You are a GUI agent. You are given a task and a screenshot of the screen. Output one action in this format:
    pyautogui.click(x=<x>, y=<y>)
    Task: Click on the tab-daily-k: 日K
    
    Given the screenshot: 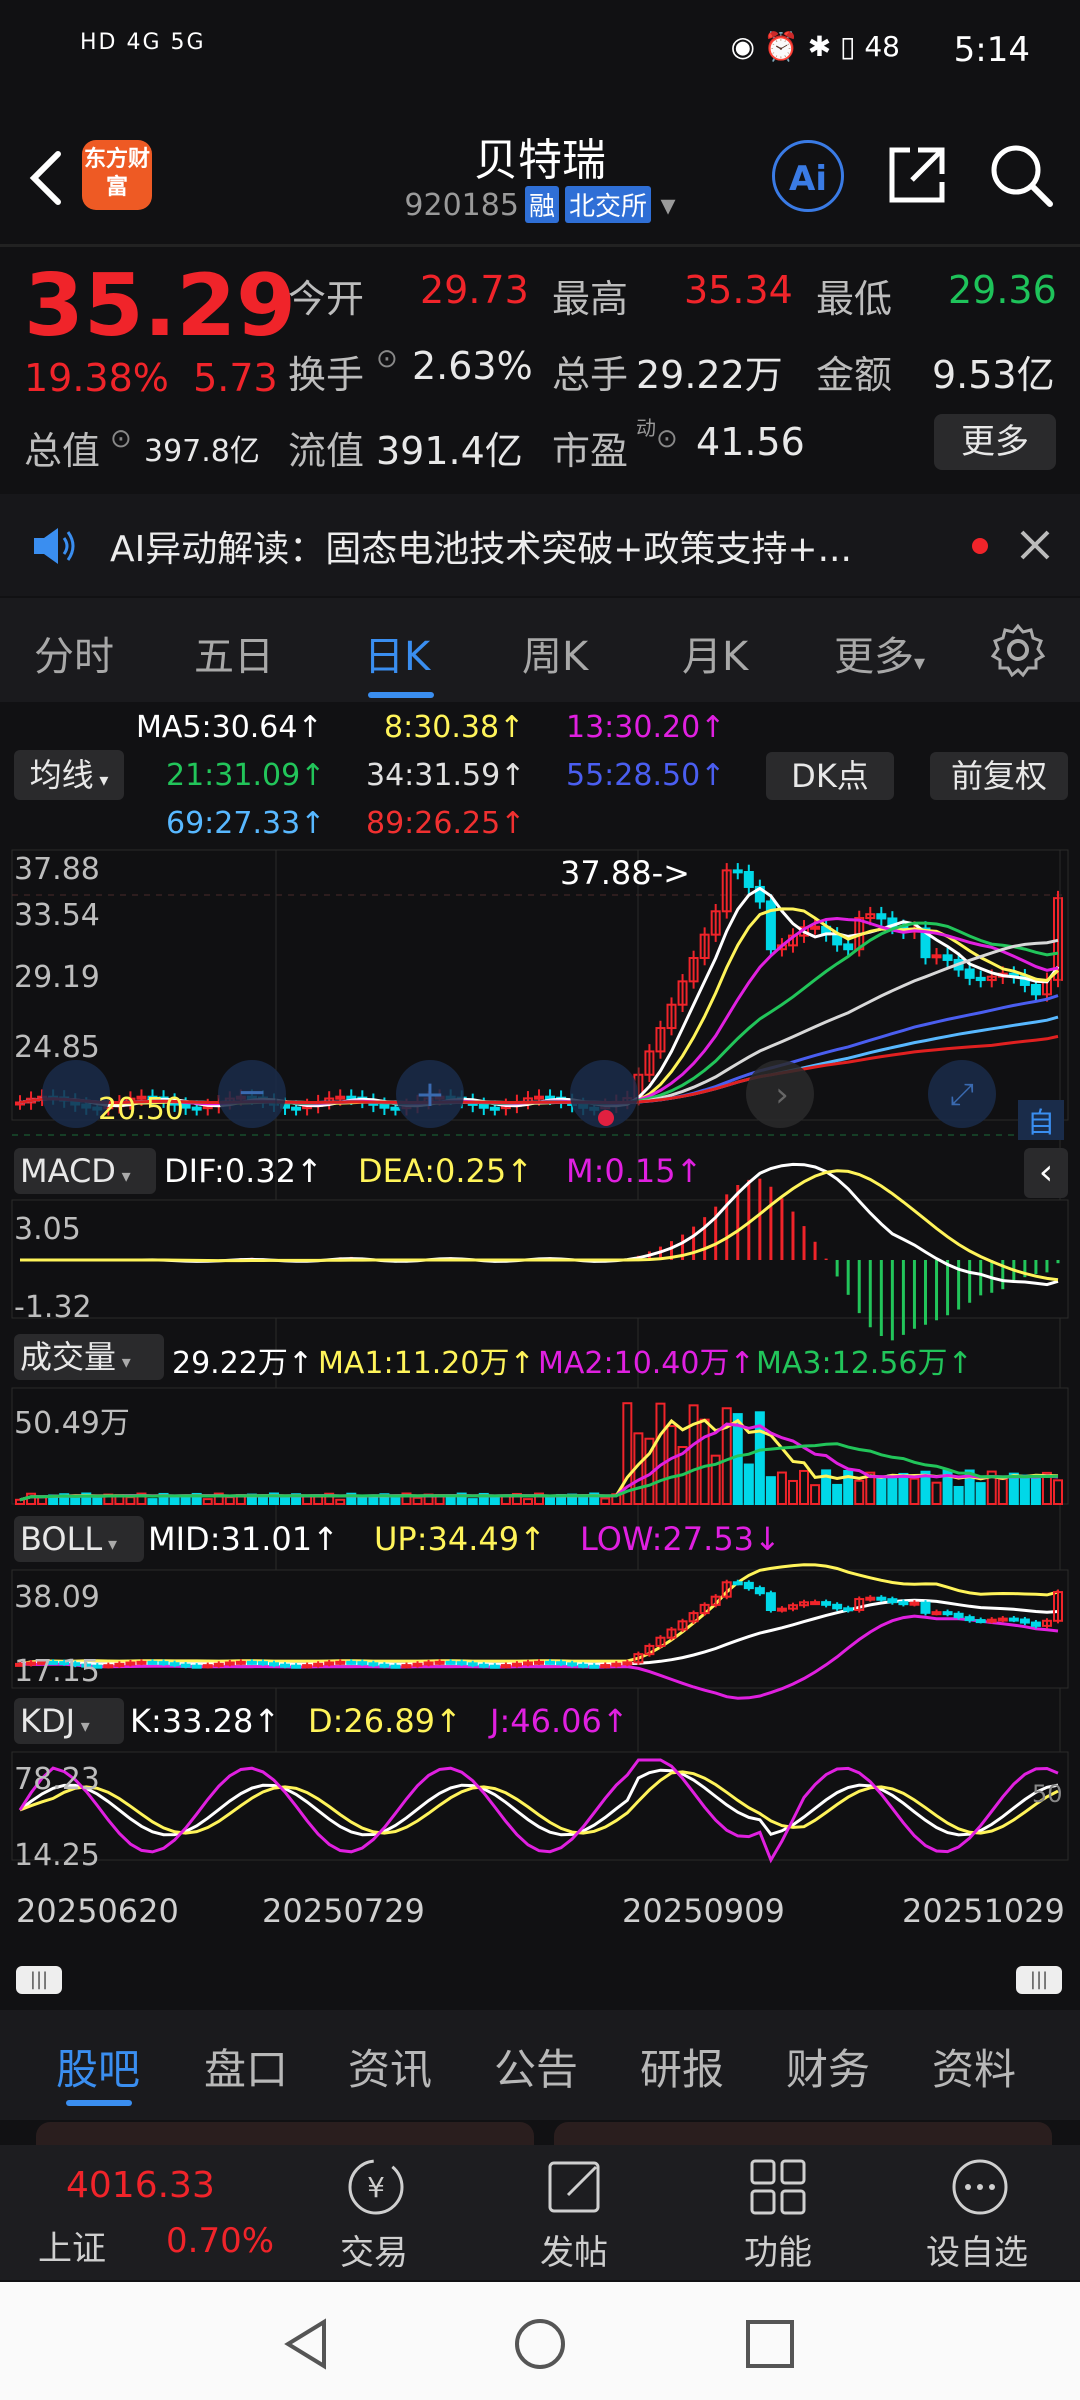 What is the action you would take?
    pyautogui.click(x=397, y=653)
    